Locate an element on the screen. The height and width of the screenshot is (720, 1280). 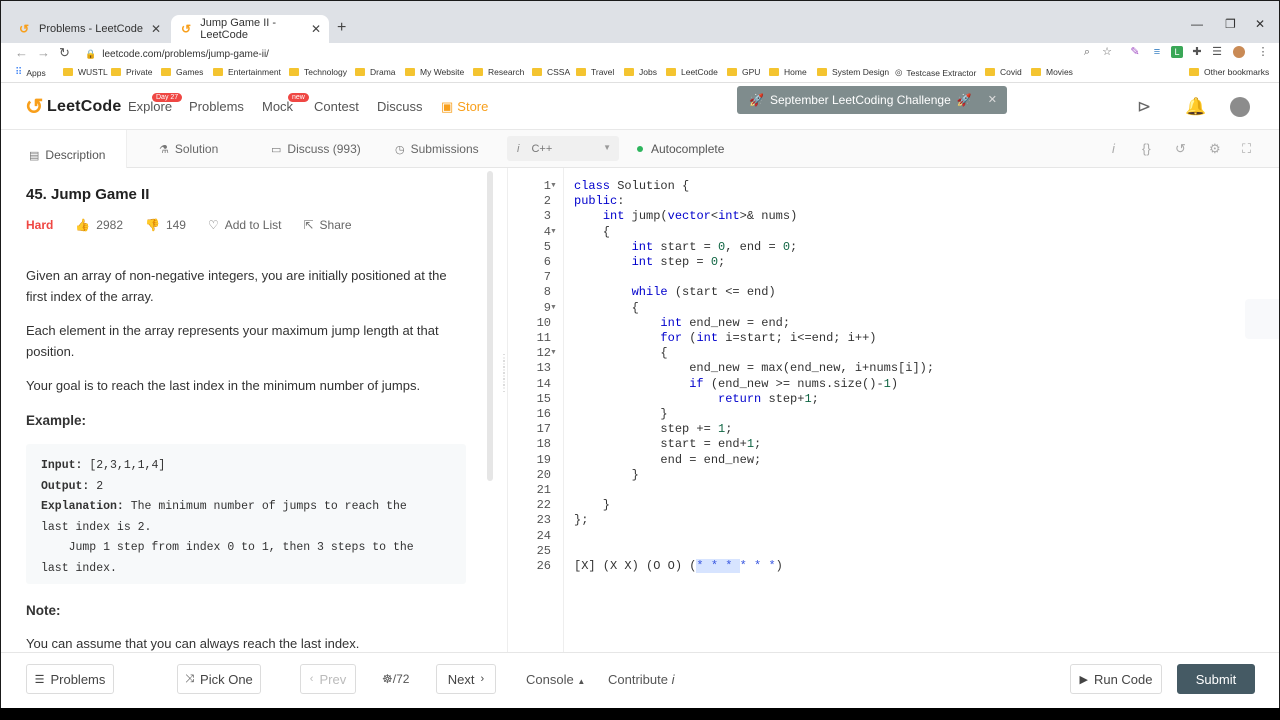
bookmark-item: Entertainment is located at coordinates (247, 72).